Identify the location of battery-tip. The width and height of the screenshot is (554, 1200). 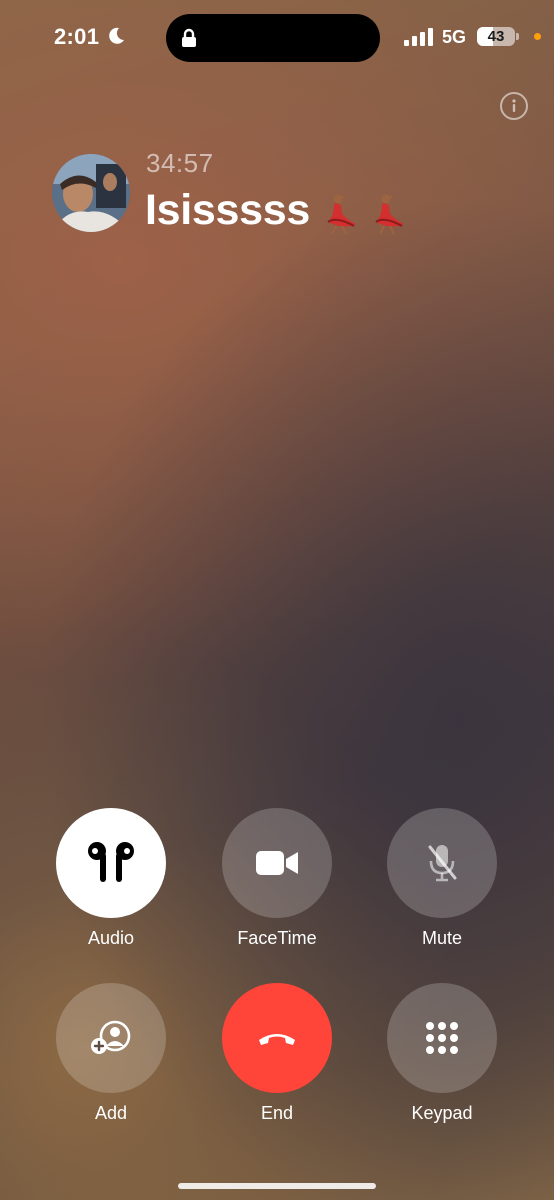
(517, 36).